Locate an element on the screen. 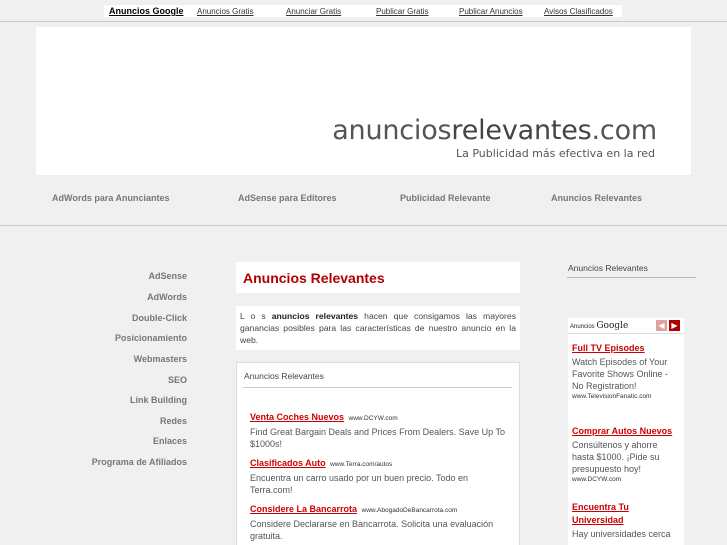 The width and height of the screenshot is (727, 545). page-title-box: Anuncios Relevantes is located at coordinates (378, 277).